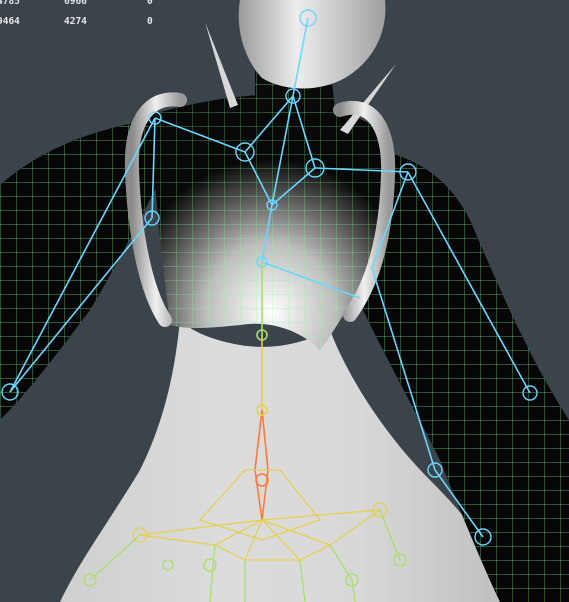  I want to click on hud-stats-row: 9464 4274 0, so click(100, 22).